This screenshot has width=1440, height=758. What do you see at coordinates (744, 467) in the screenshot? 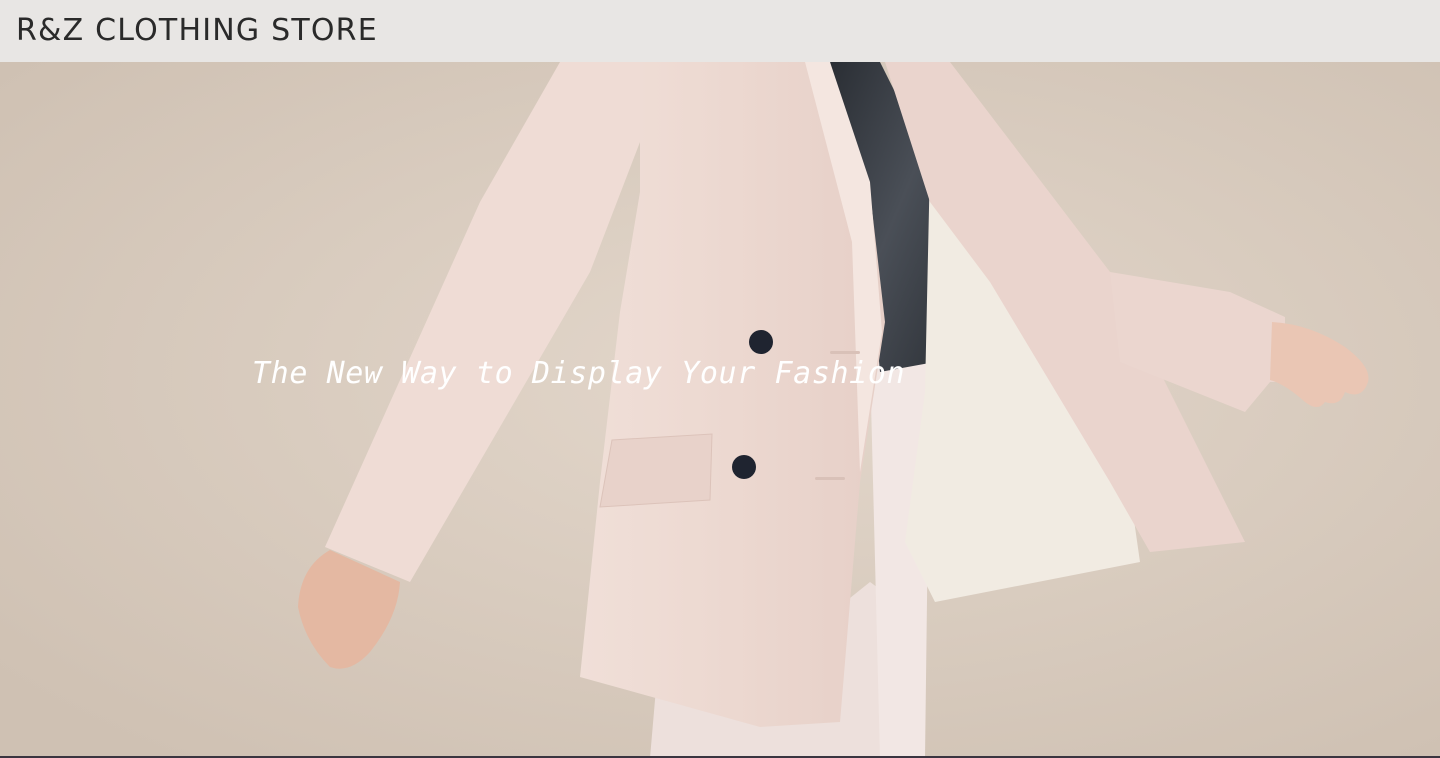
I see `blazer-button-bottom` at bounding box center [744, 467].